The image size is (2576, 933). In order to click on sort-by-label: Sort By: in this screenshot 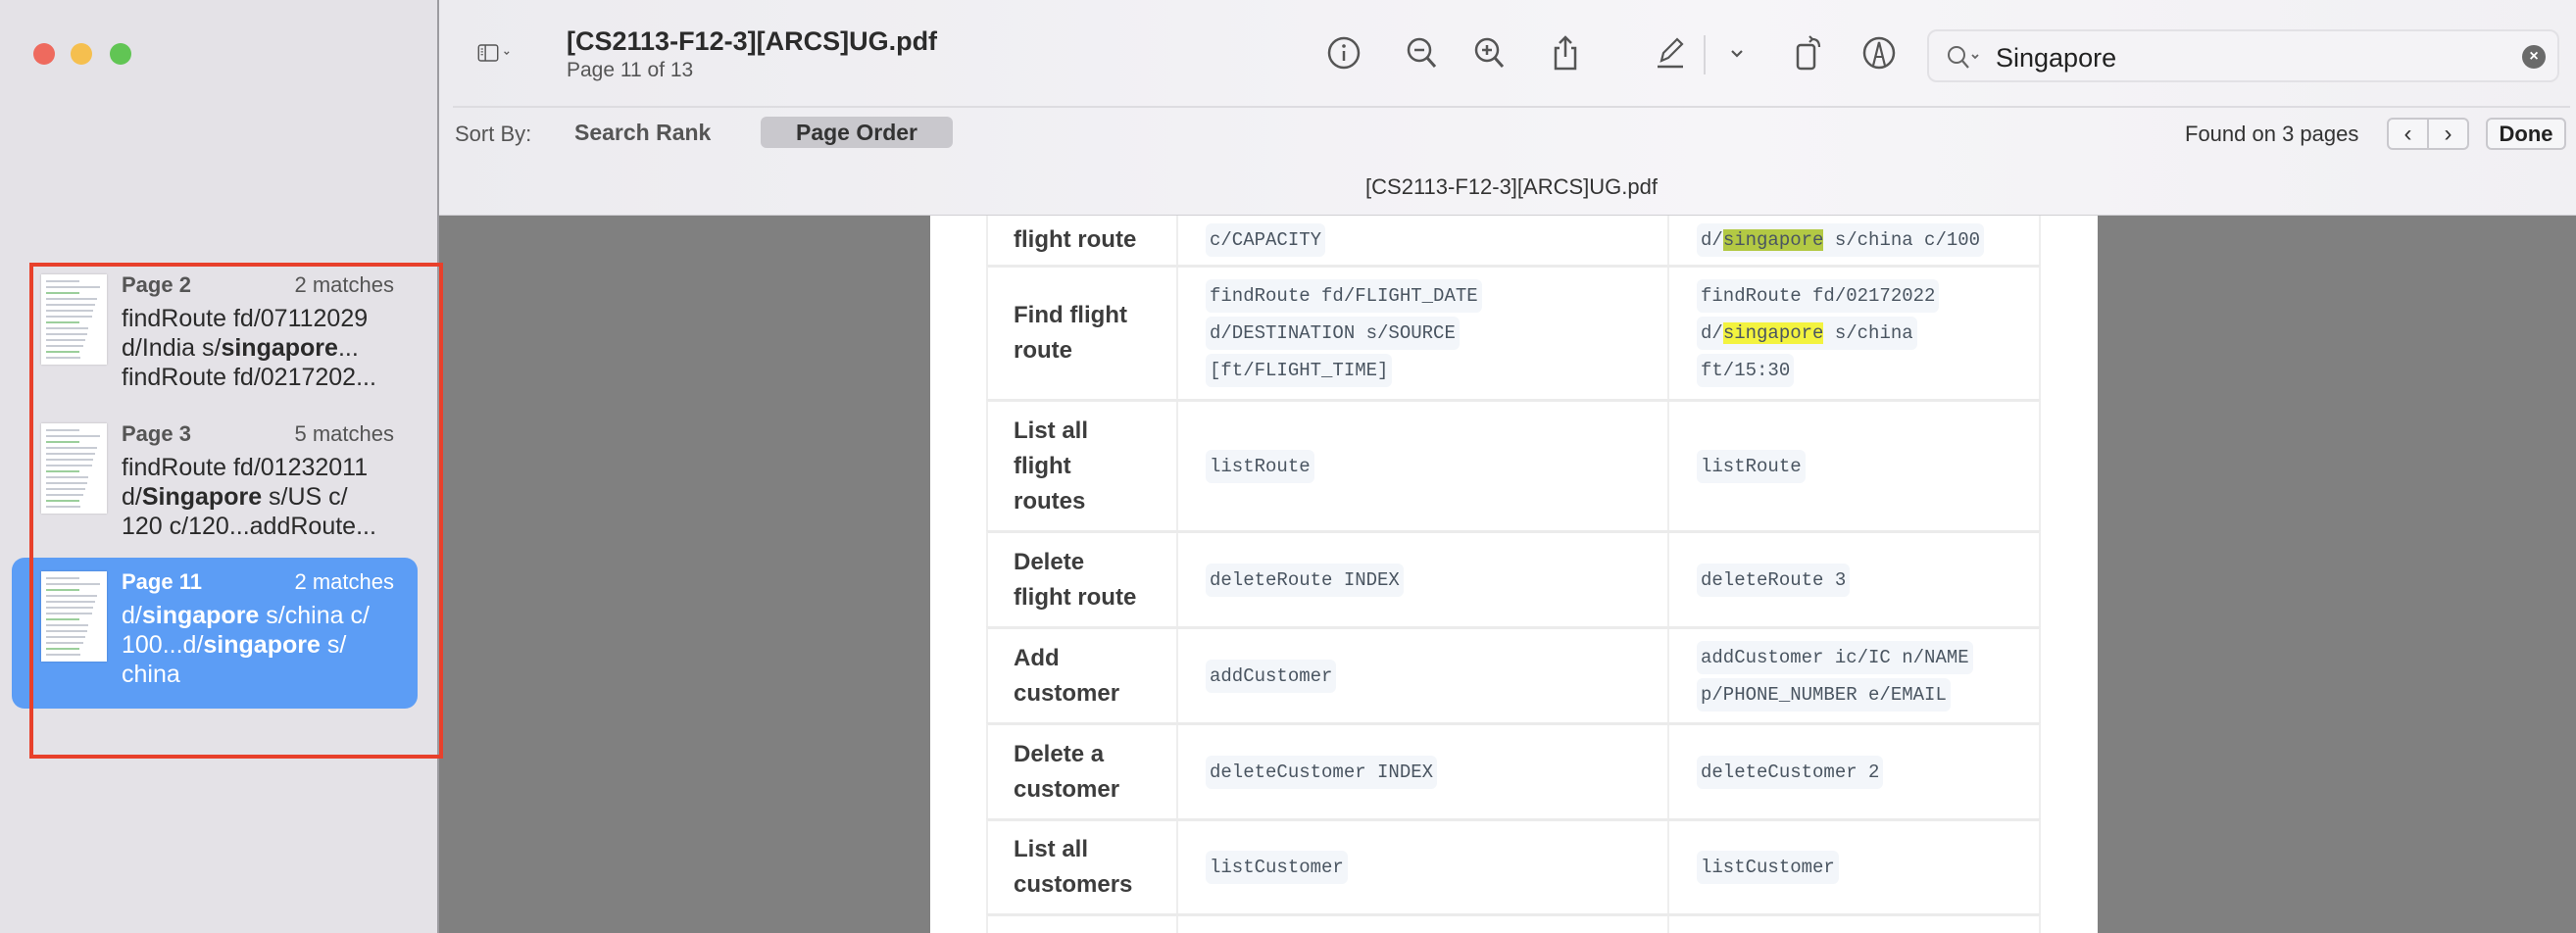, I will do `click(493, 134)`.